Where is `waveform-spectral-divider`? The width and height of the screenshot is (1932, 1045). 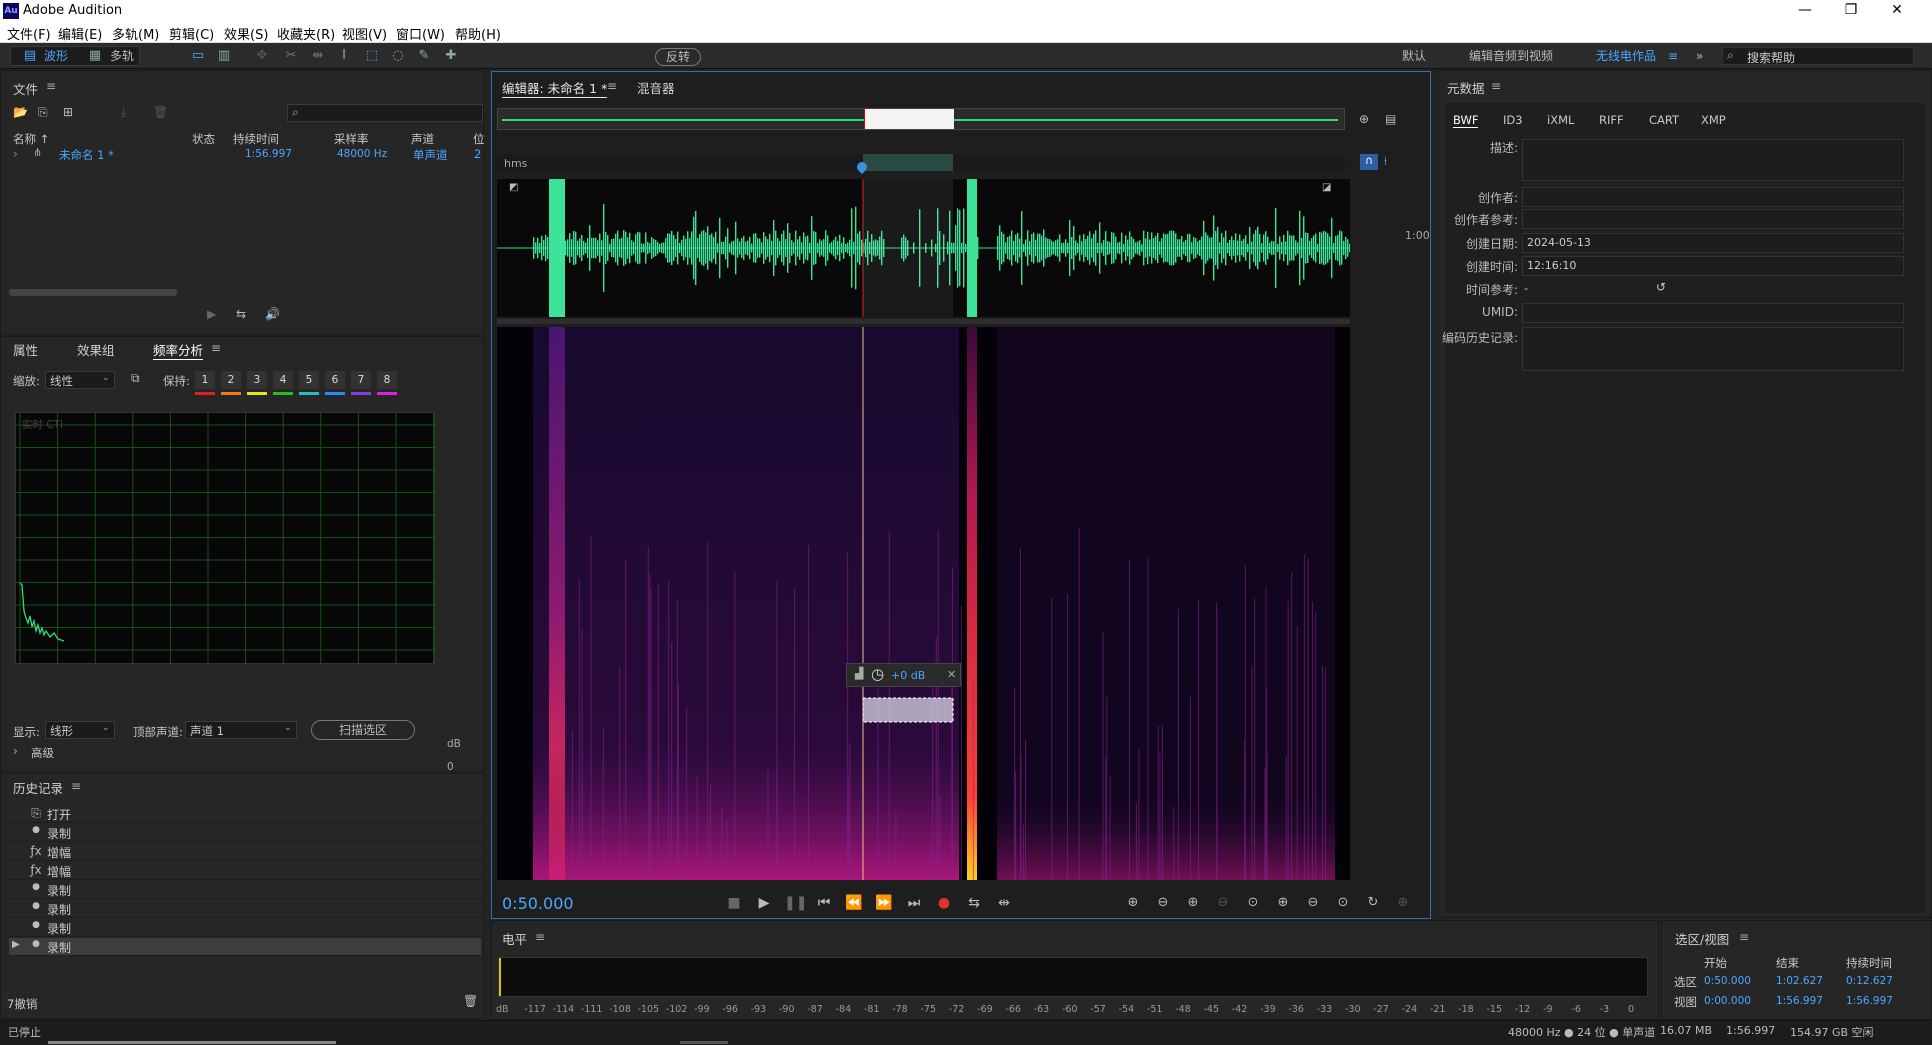 waveform-spectral-divider is located at coordinates (923, 321).